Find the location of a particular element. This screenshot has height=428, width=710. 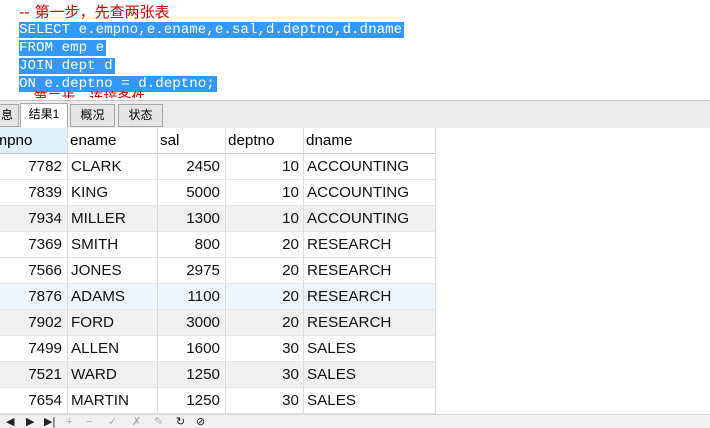

cell-empno: 7876 is located at coordinates (34, 297).